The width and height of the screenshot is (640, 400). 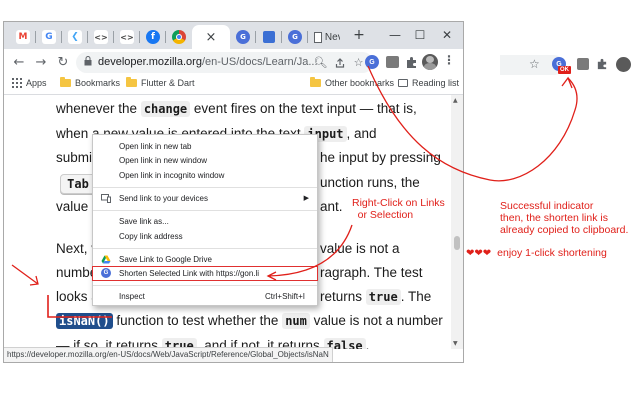 What do you see at coordinates (395, 35) in the screenshot?
I see `minimize-button: —` at bounding box center [395, 35].